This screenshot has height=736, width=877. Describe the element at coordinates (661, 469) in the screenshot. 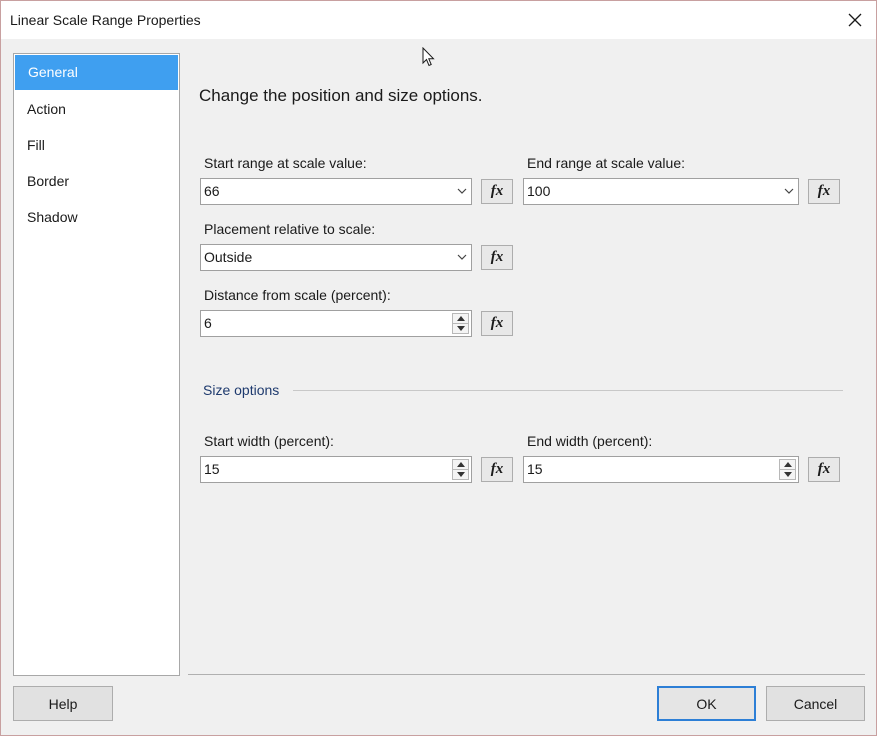

I see `end-width-spinbox: 15` at that location.